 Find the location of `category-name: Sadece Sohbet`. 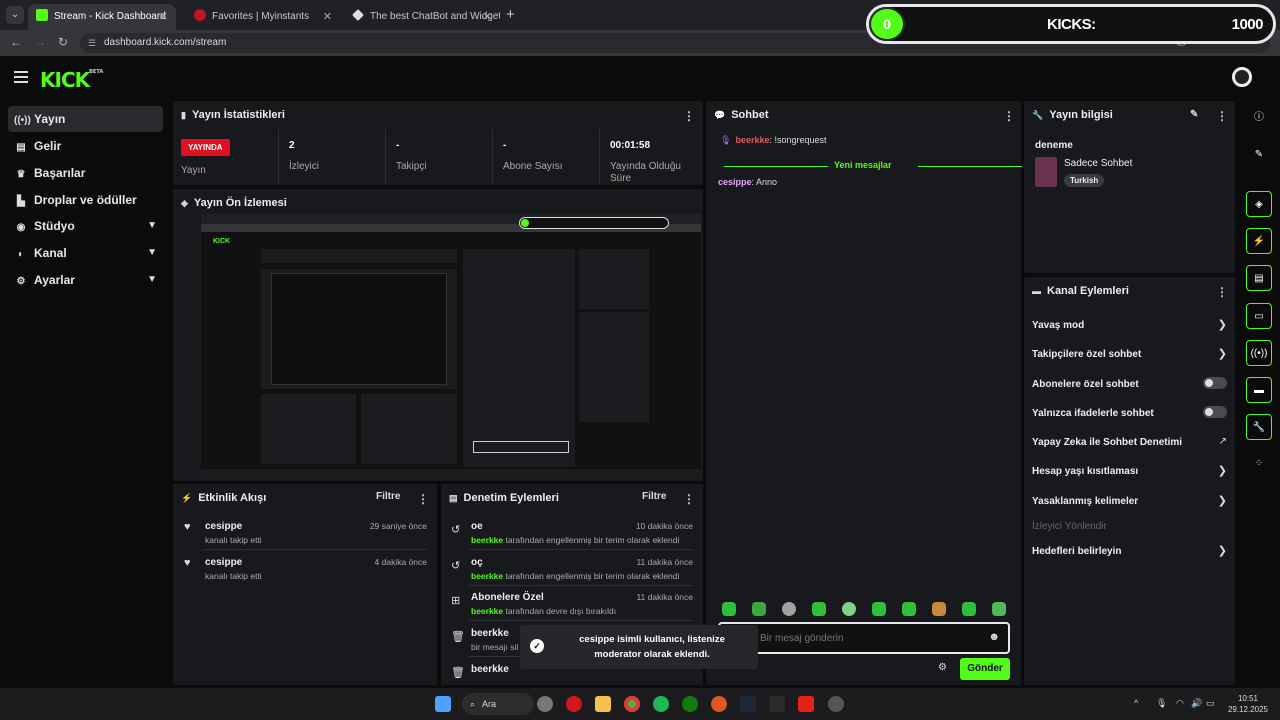

category-name: Sadece Sohbet is located at coordinates (1098, 163).